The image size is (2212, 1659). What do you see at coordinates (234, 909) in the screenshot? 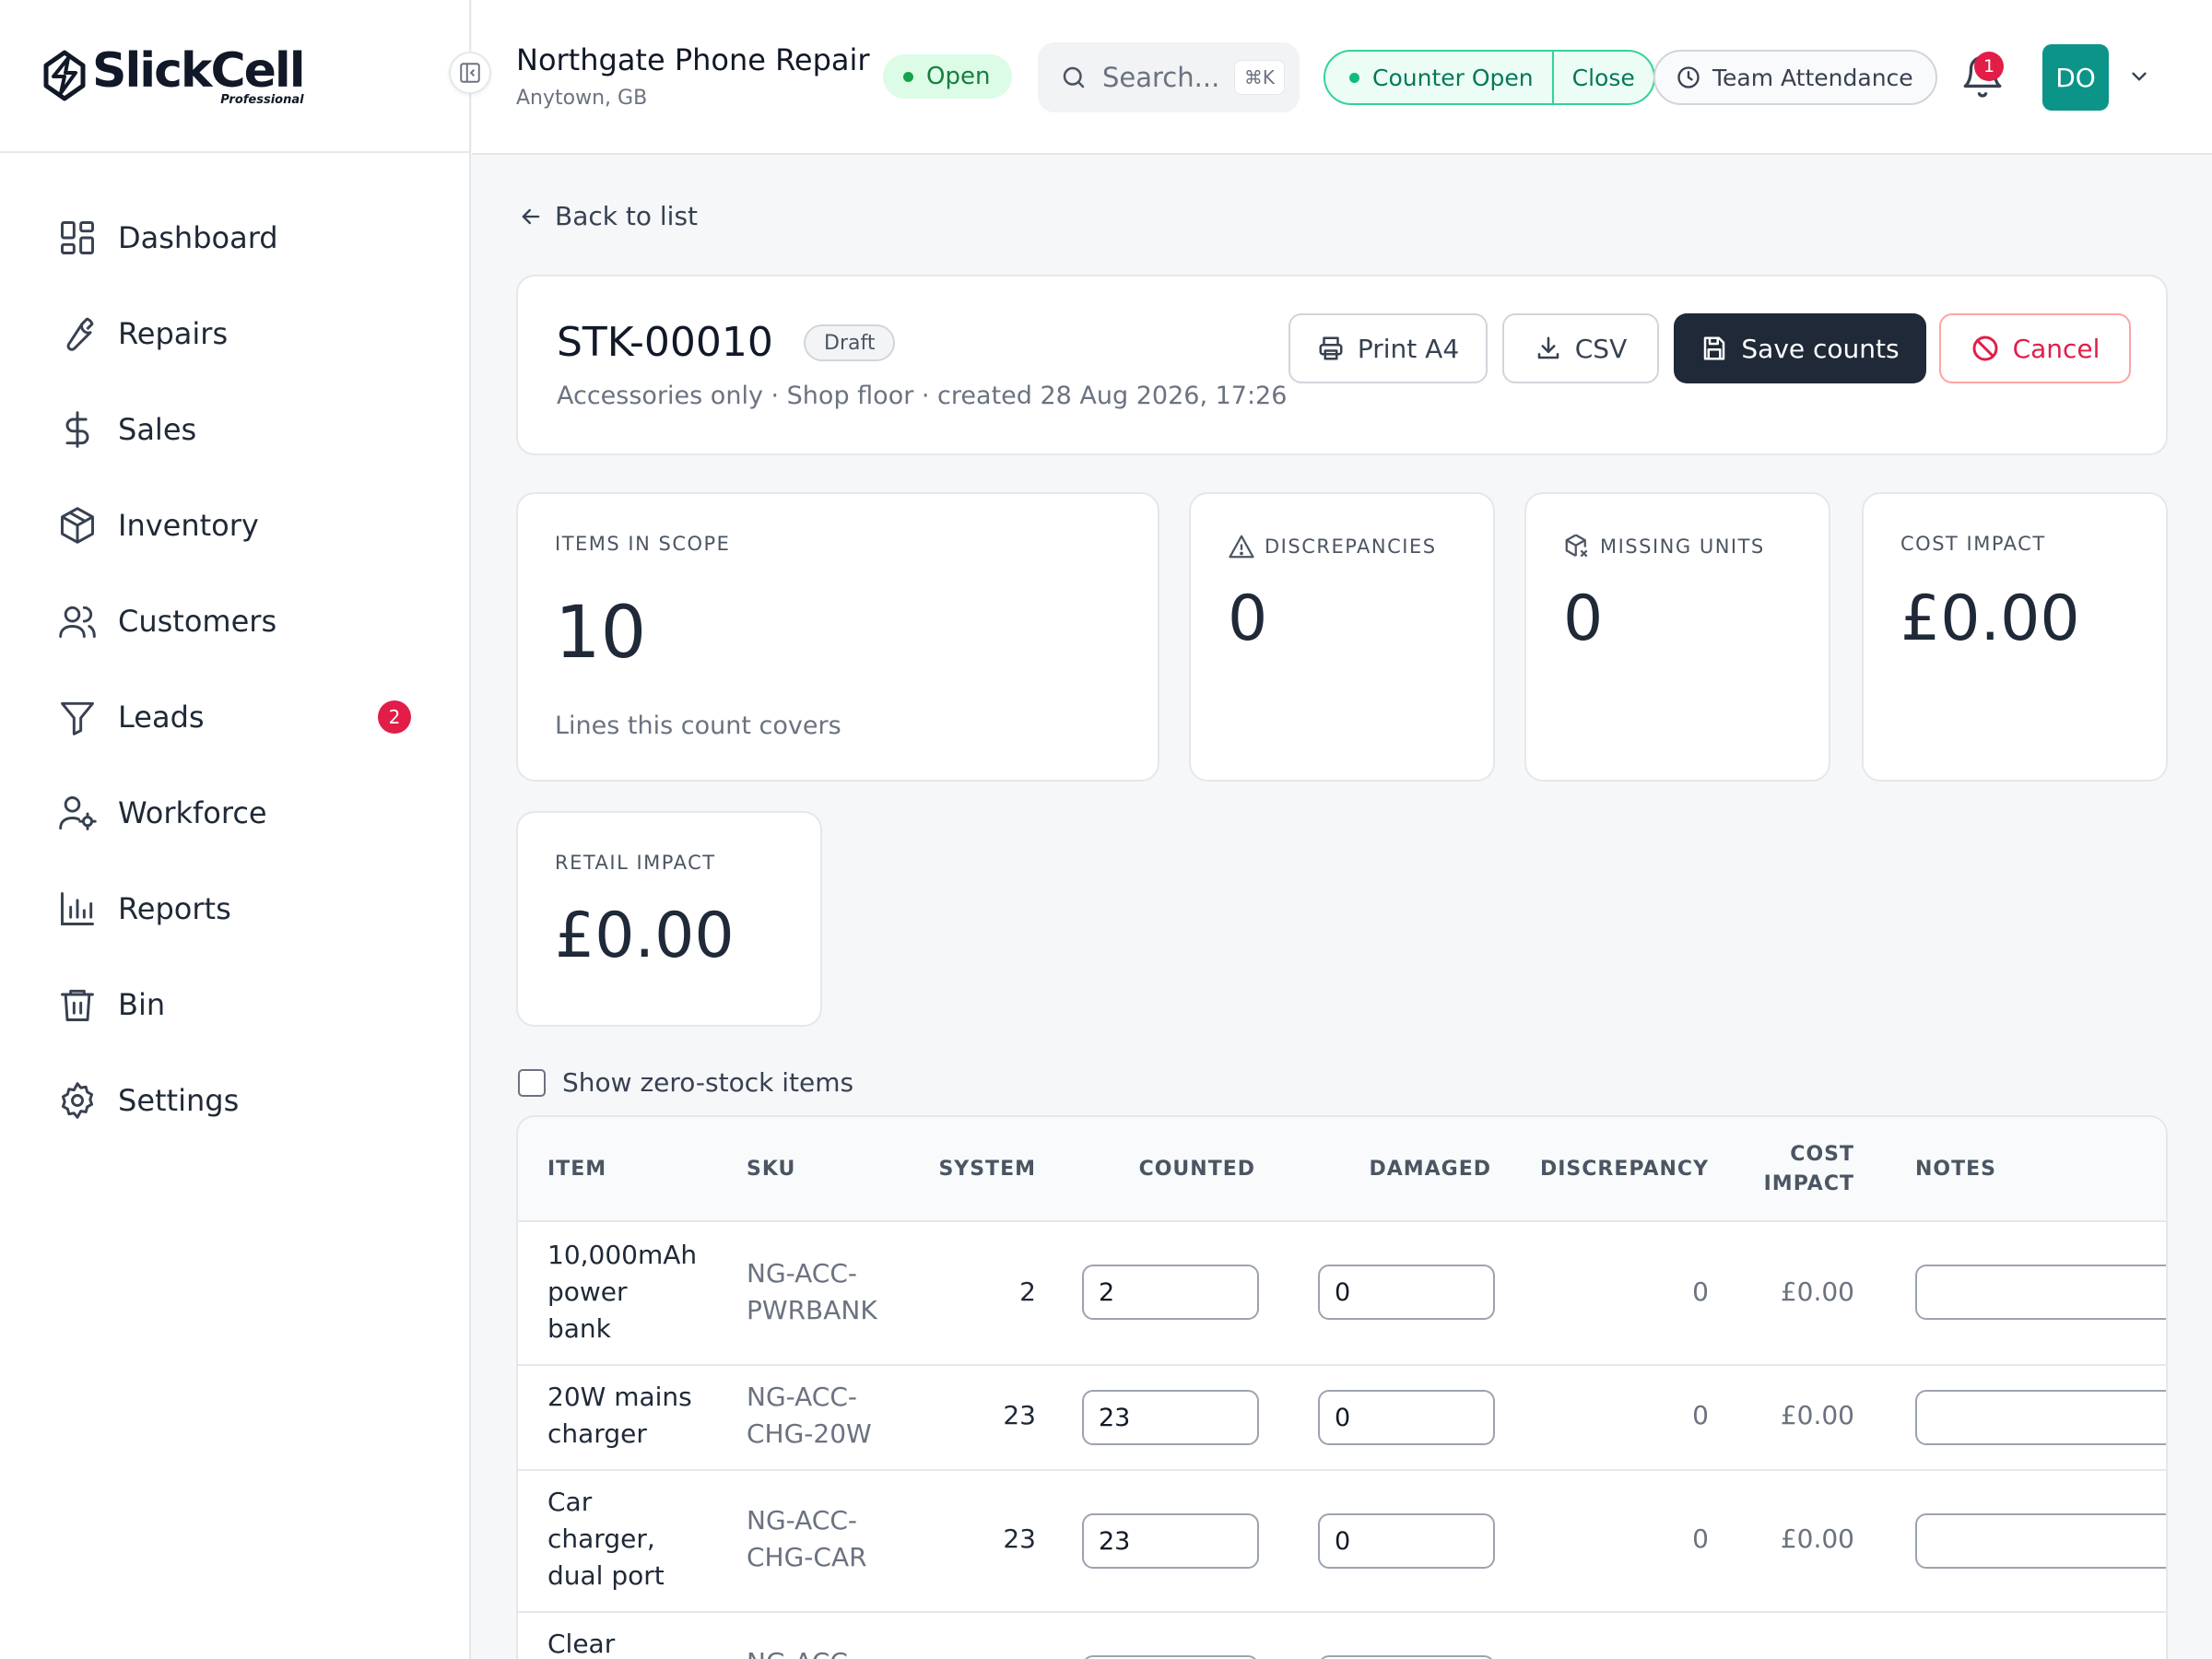
I see `sidebar-item-reports: Reports` at bounding box center [234, 909].